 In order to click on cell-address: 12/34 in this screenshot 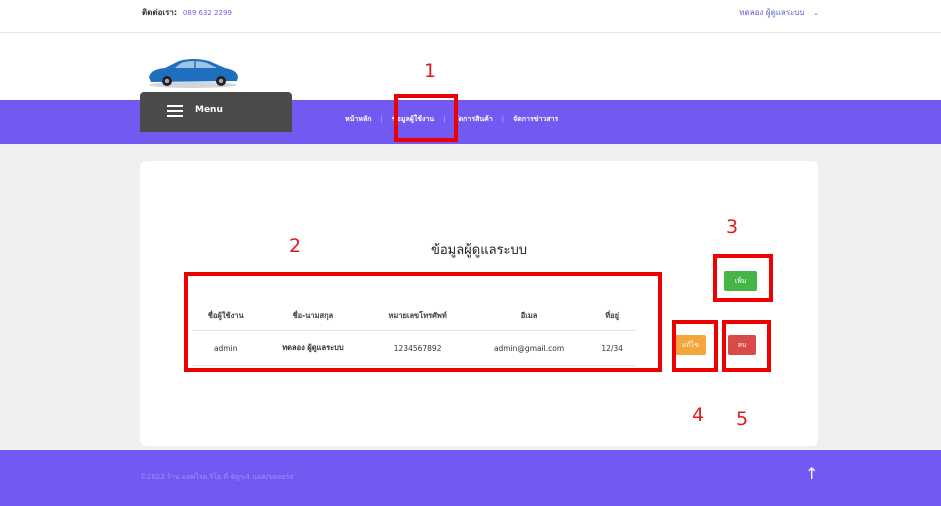, I will do `click(612, 348)`.